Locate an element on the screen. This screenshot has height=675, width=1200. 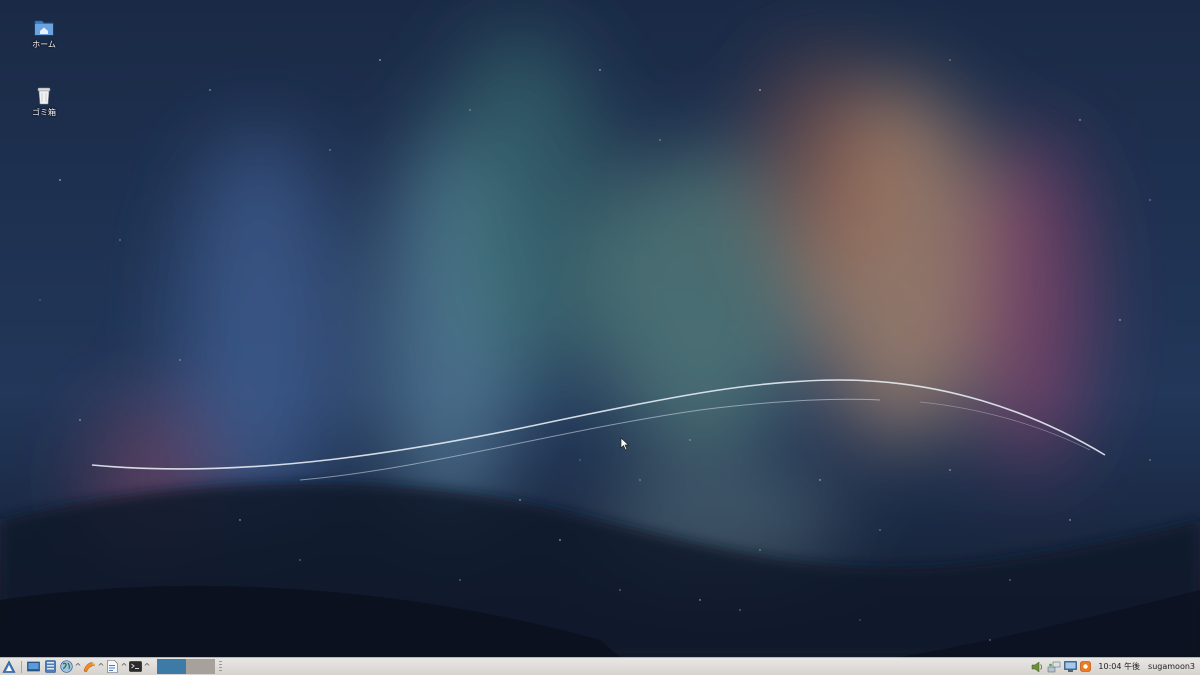
globe-icon is located at coordinates (66, 666).